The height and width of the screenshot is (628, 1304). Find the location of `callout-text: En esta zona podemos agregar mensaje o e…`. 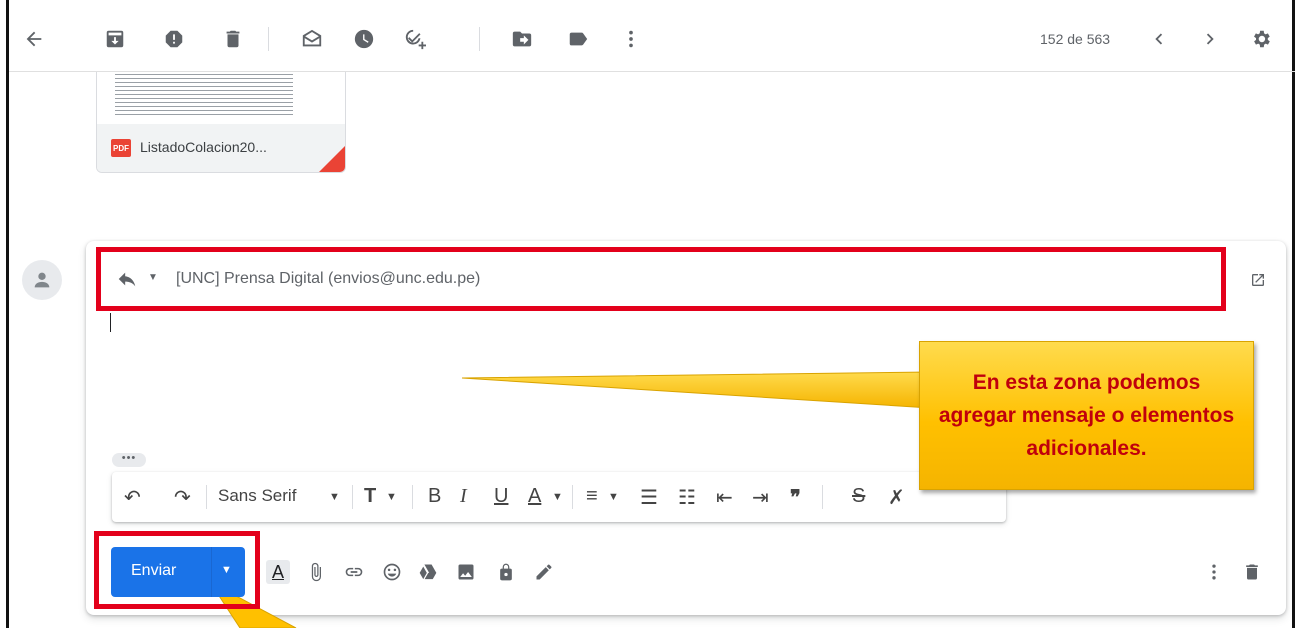

callout-text: En esta zona podemos agregar mensaje o e… is located at coordinates (1086, 415).